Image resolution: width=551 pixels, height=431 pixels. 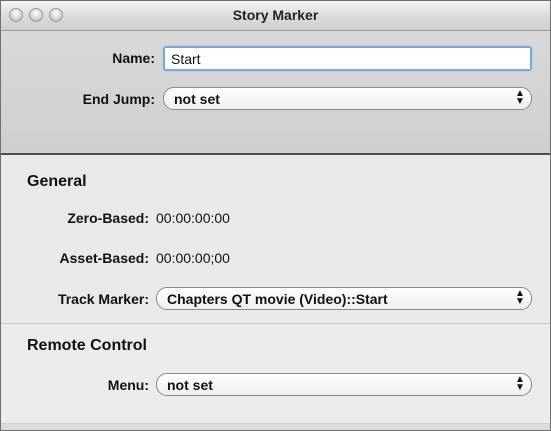 I want to click on title-bar: Story Marker, so click(x=275, y=16).